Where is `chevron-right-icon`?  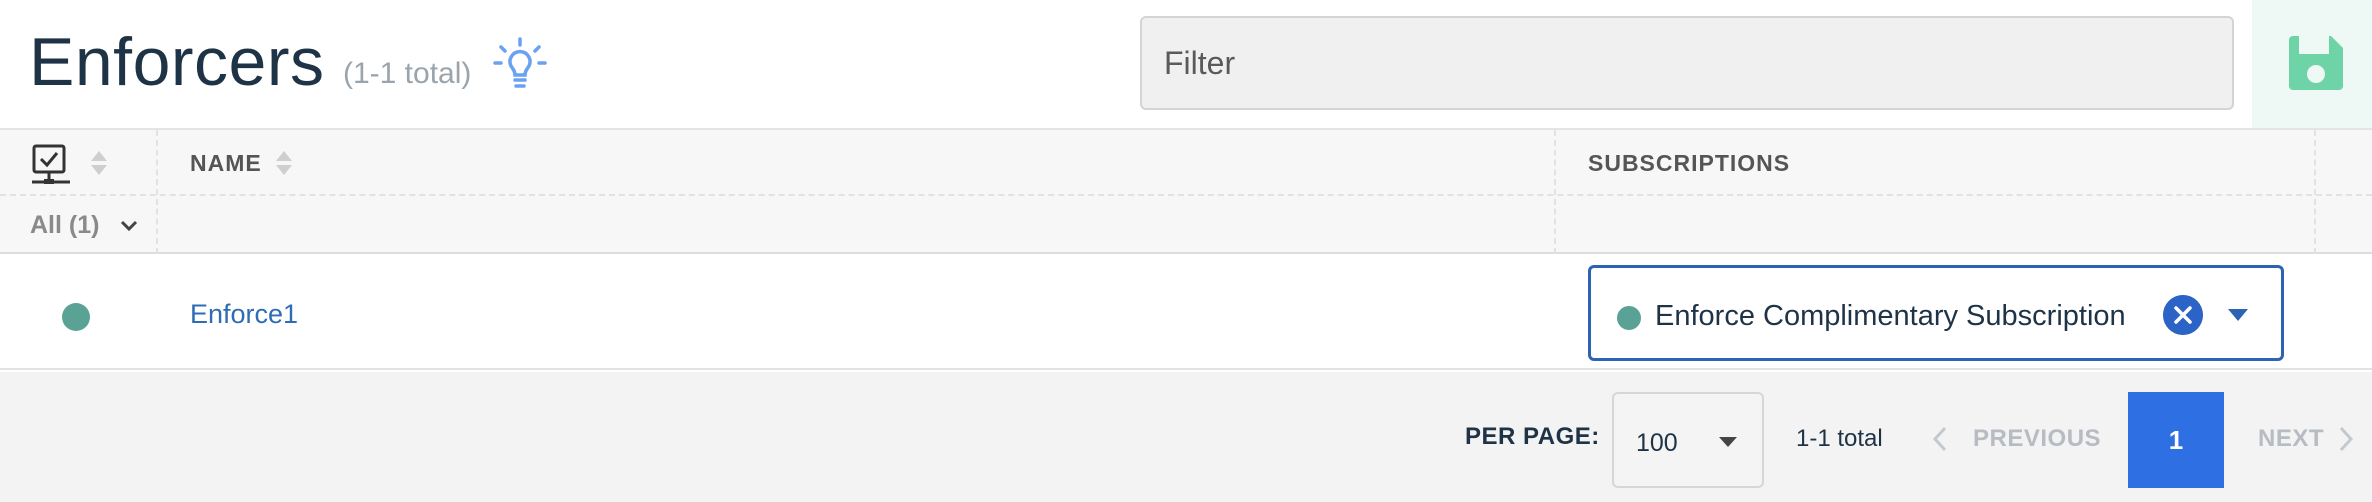
chevron-right-icon is located at coordinates (2346, 439).